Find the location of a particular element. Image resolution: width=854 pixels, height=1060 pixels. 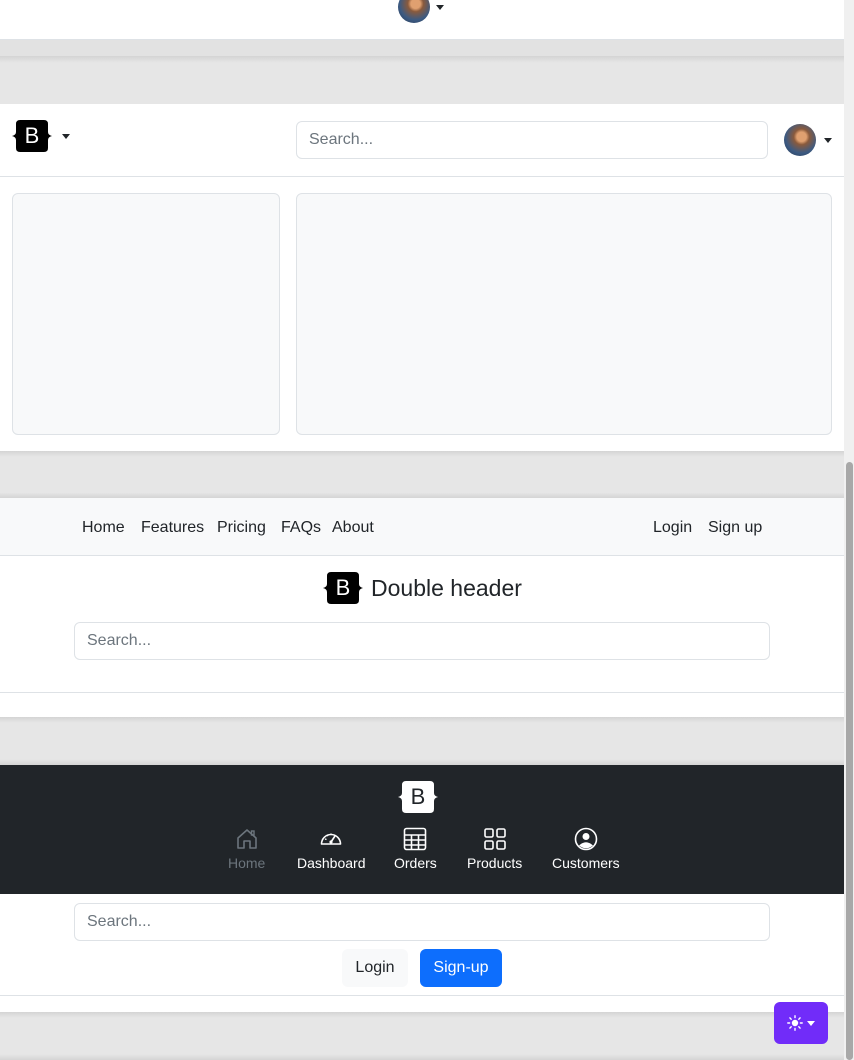

nav-link-signup: Sign up is located at coordinates (735, 527).